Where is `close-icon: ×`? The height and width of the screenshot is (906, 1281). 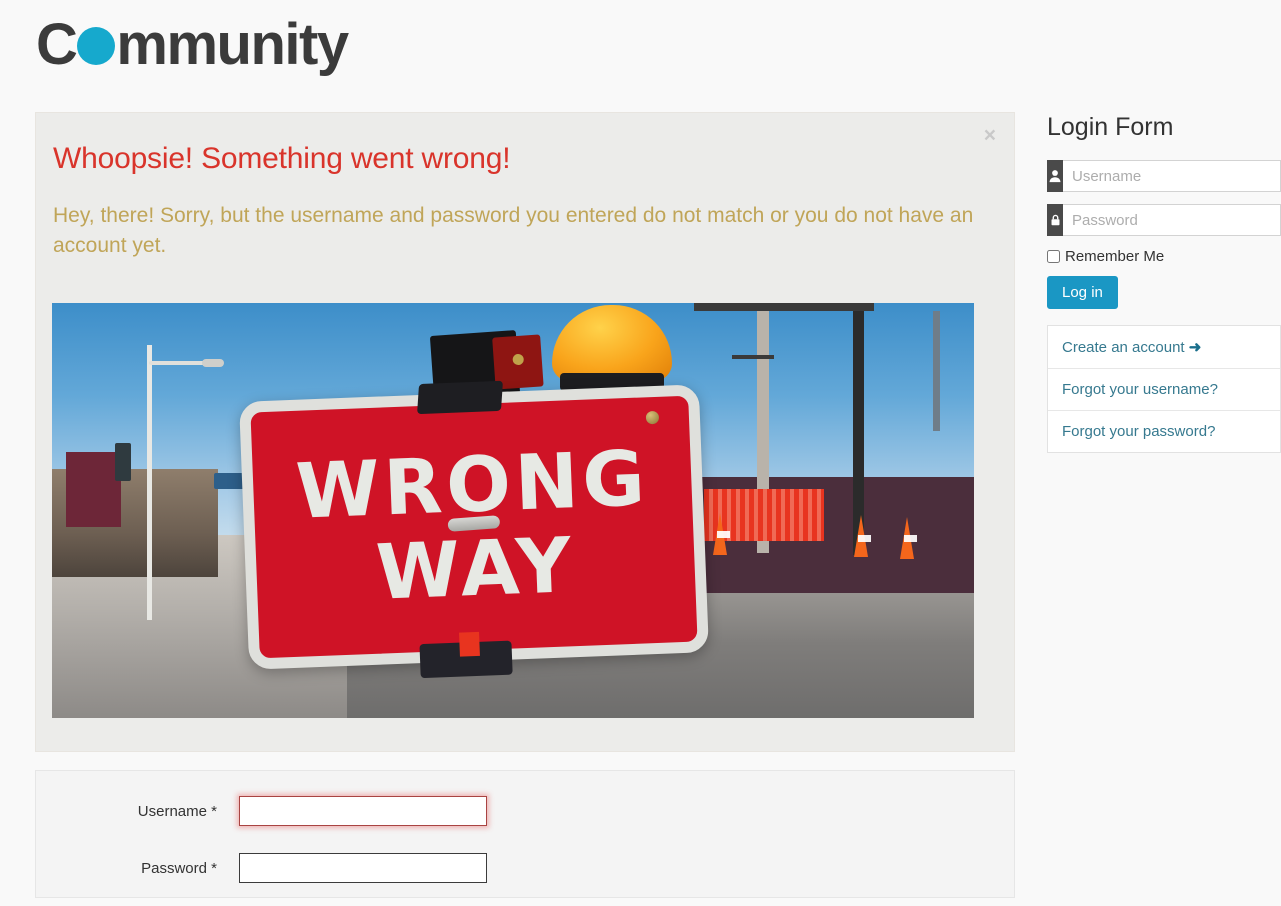
close-icon: × is located at coordinates (990, 135).